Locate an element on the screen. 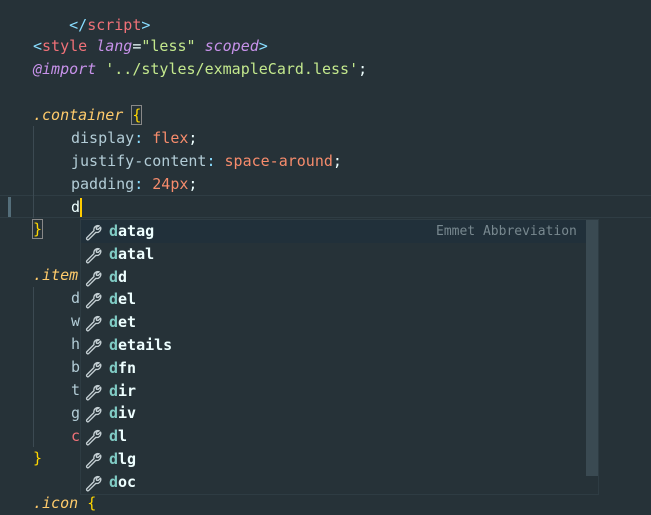 The width and height of the screenshot is (651, 515). suggestion-item: doc is located at coordinates (333, 482).